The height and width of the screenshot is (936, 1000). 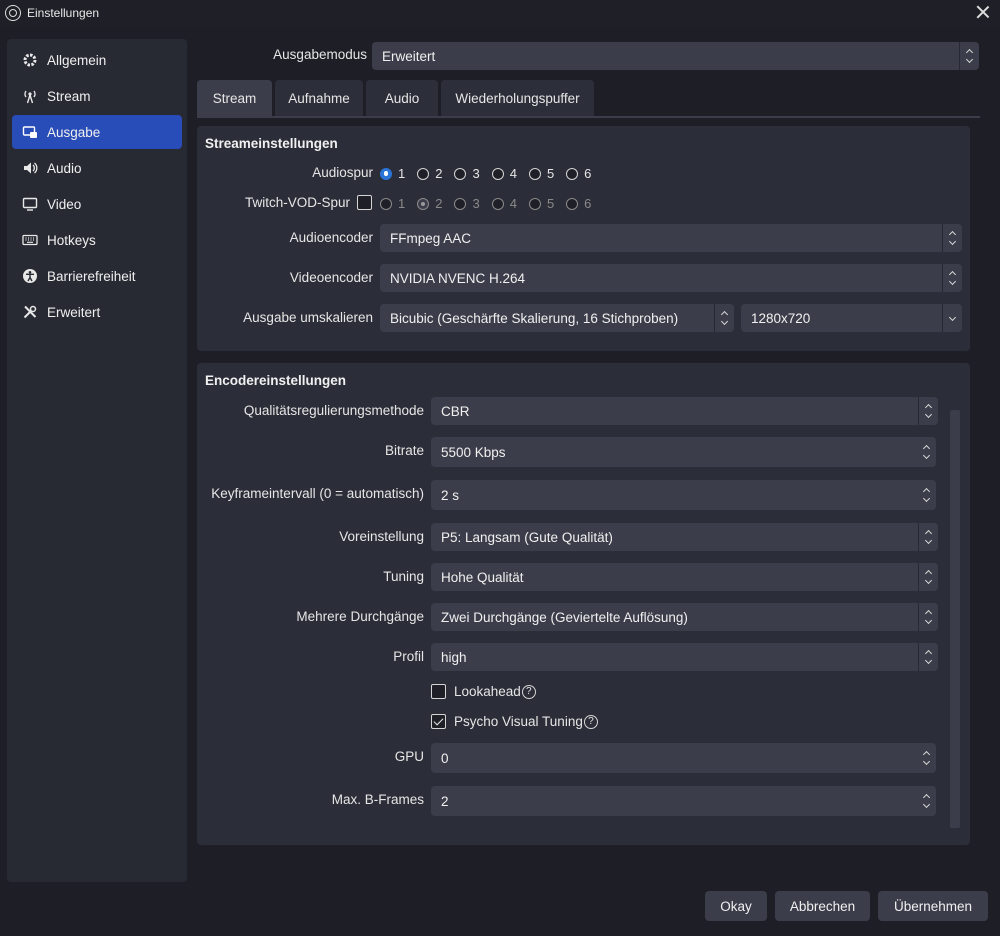 What do you see at coordinates (308, 317) in the screenshot?
I see `rescale-label: Ausgabe umskalieren` at bounding box center [308, 317].